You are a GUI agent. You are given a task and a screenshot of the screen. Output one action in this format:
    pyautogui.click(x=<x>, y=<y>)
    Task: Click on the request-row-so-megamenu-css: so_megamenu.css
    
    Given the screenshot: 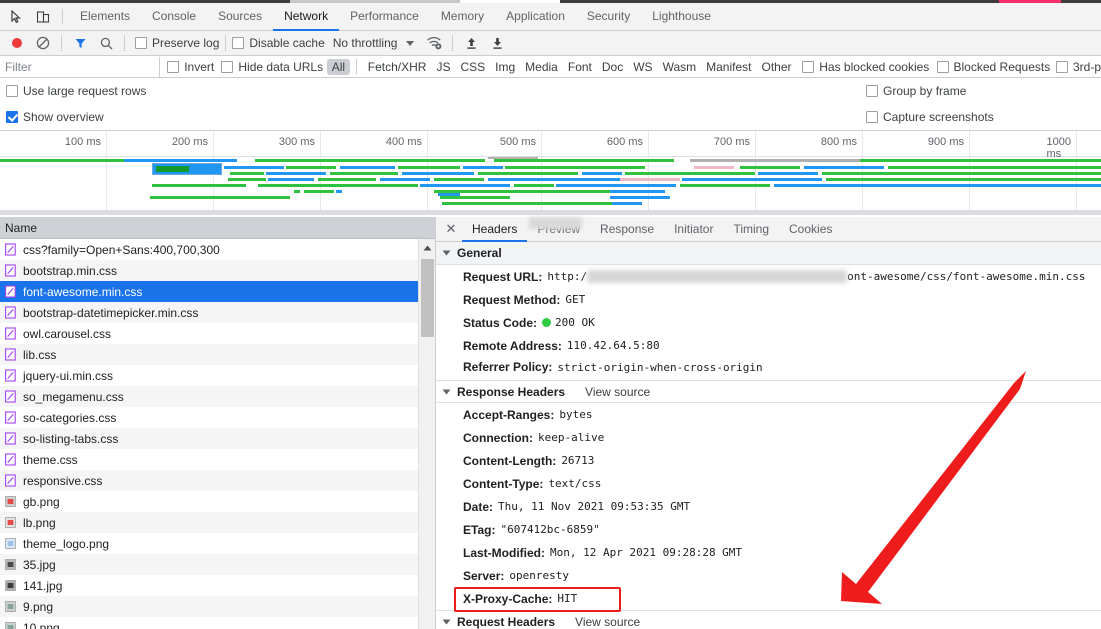 What is the action you would take?
    pyautogui.click(x=209, y=396)
    